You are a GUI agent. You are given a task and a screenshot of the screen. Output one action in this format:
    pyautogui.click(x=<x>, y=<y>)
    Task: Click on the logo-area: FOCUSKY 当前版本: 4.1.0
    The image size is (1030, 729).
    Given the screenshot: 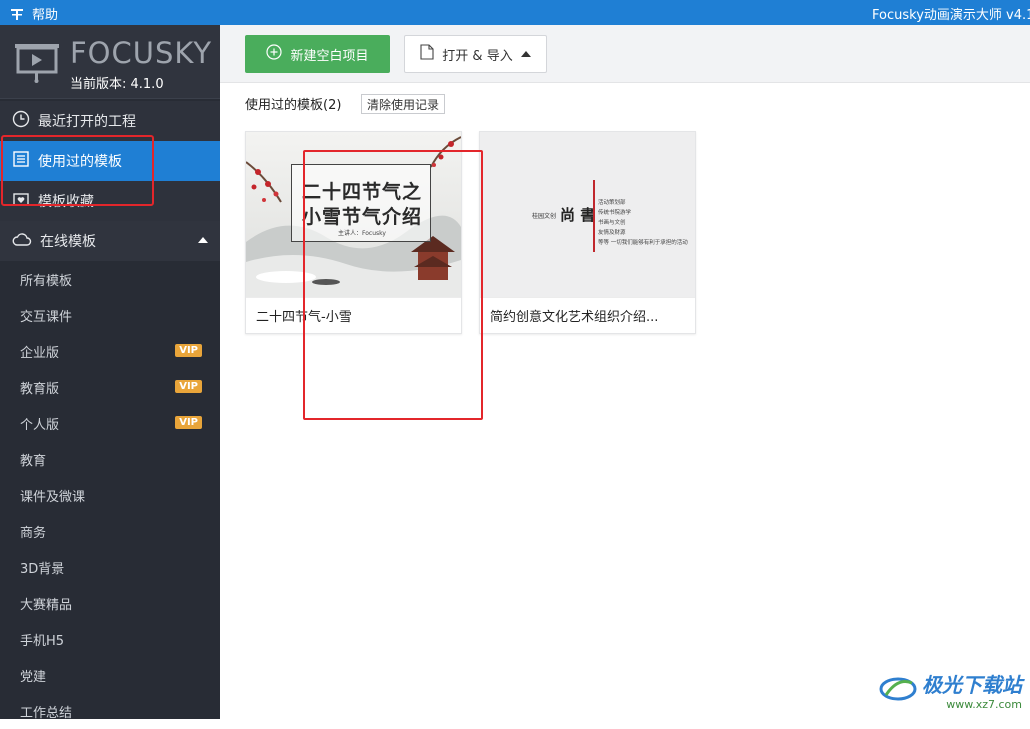 What is the action you would take?
    pyautogui.click(x=110, y=62)
    